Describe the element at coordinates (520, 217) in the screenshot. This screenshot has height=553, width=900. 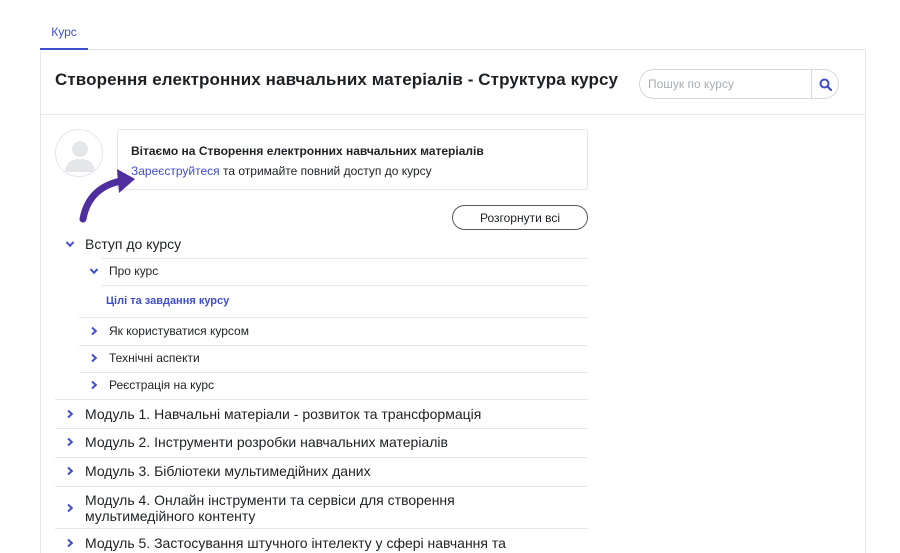
I see `expand-all-button: Розгорнути всі` at that location.